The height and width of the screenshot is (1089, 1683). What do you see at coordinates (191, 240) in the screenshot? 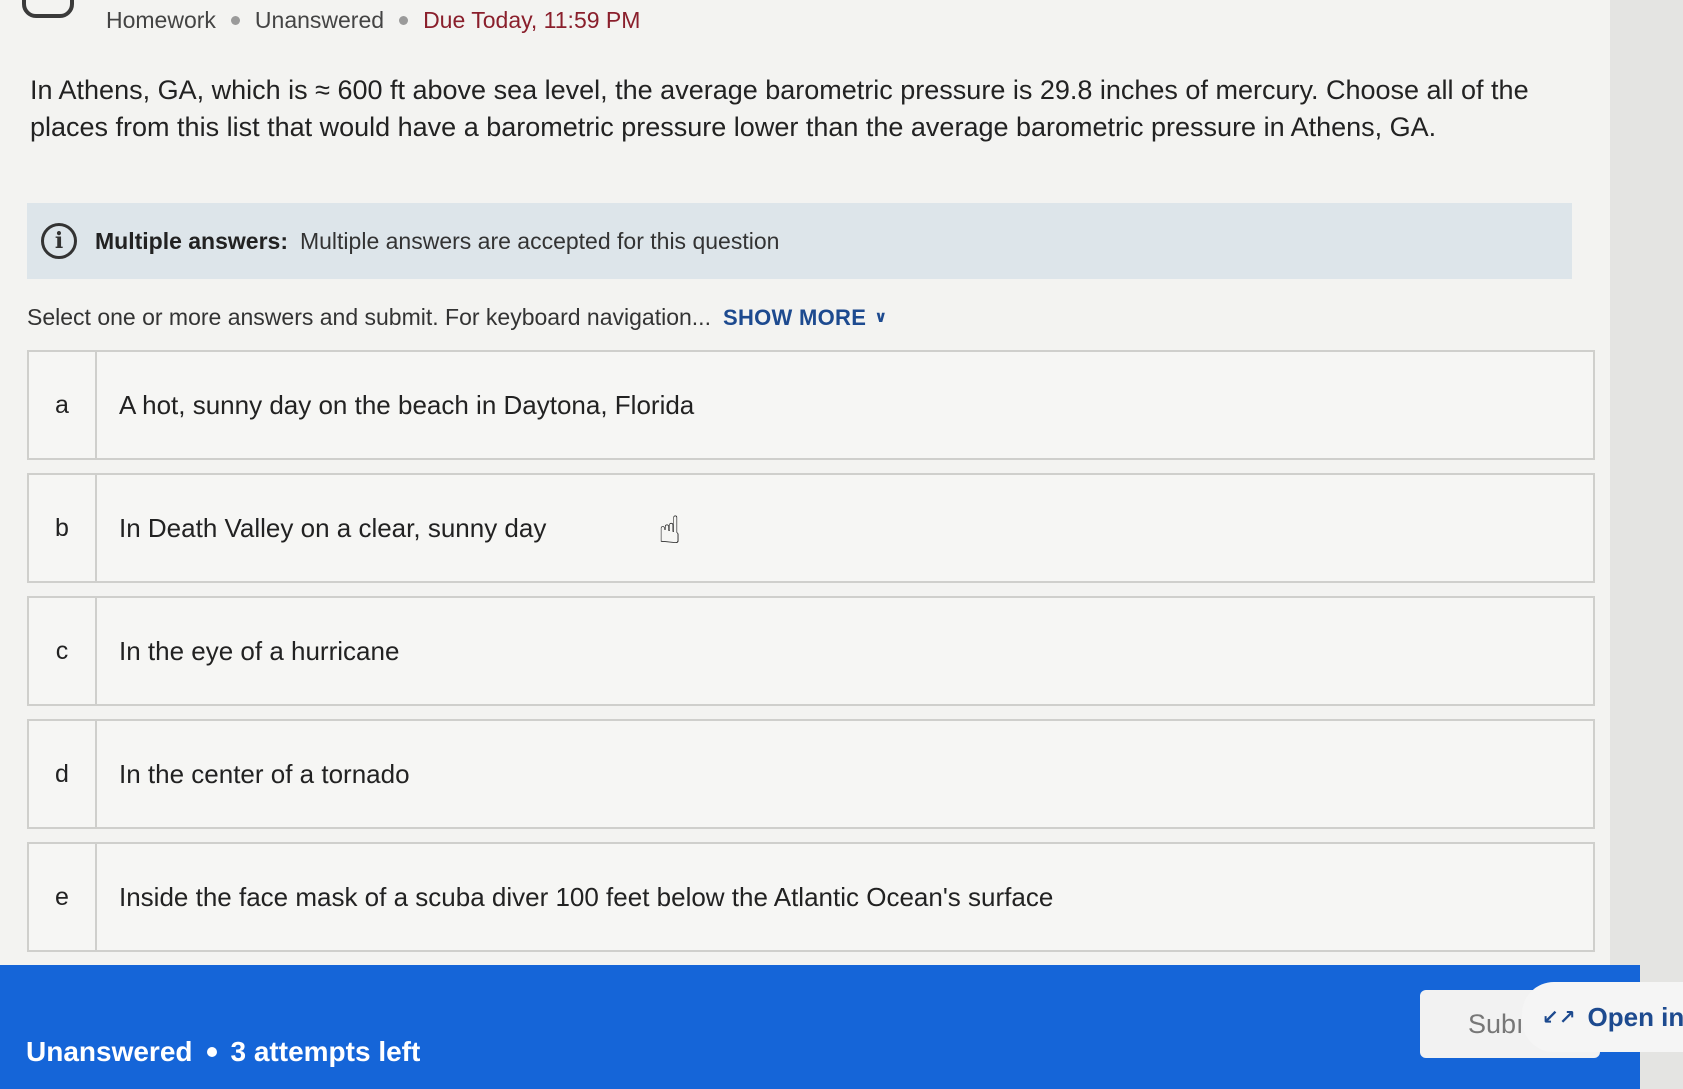
I see `info-title: Multiple answers:` at bounding box center [191, 240].